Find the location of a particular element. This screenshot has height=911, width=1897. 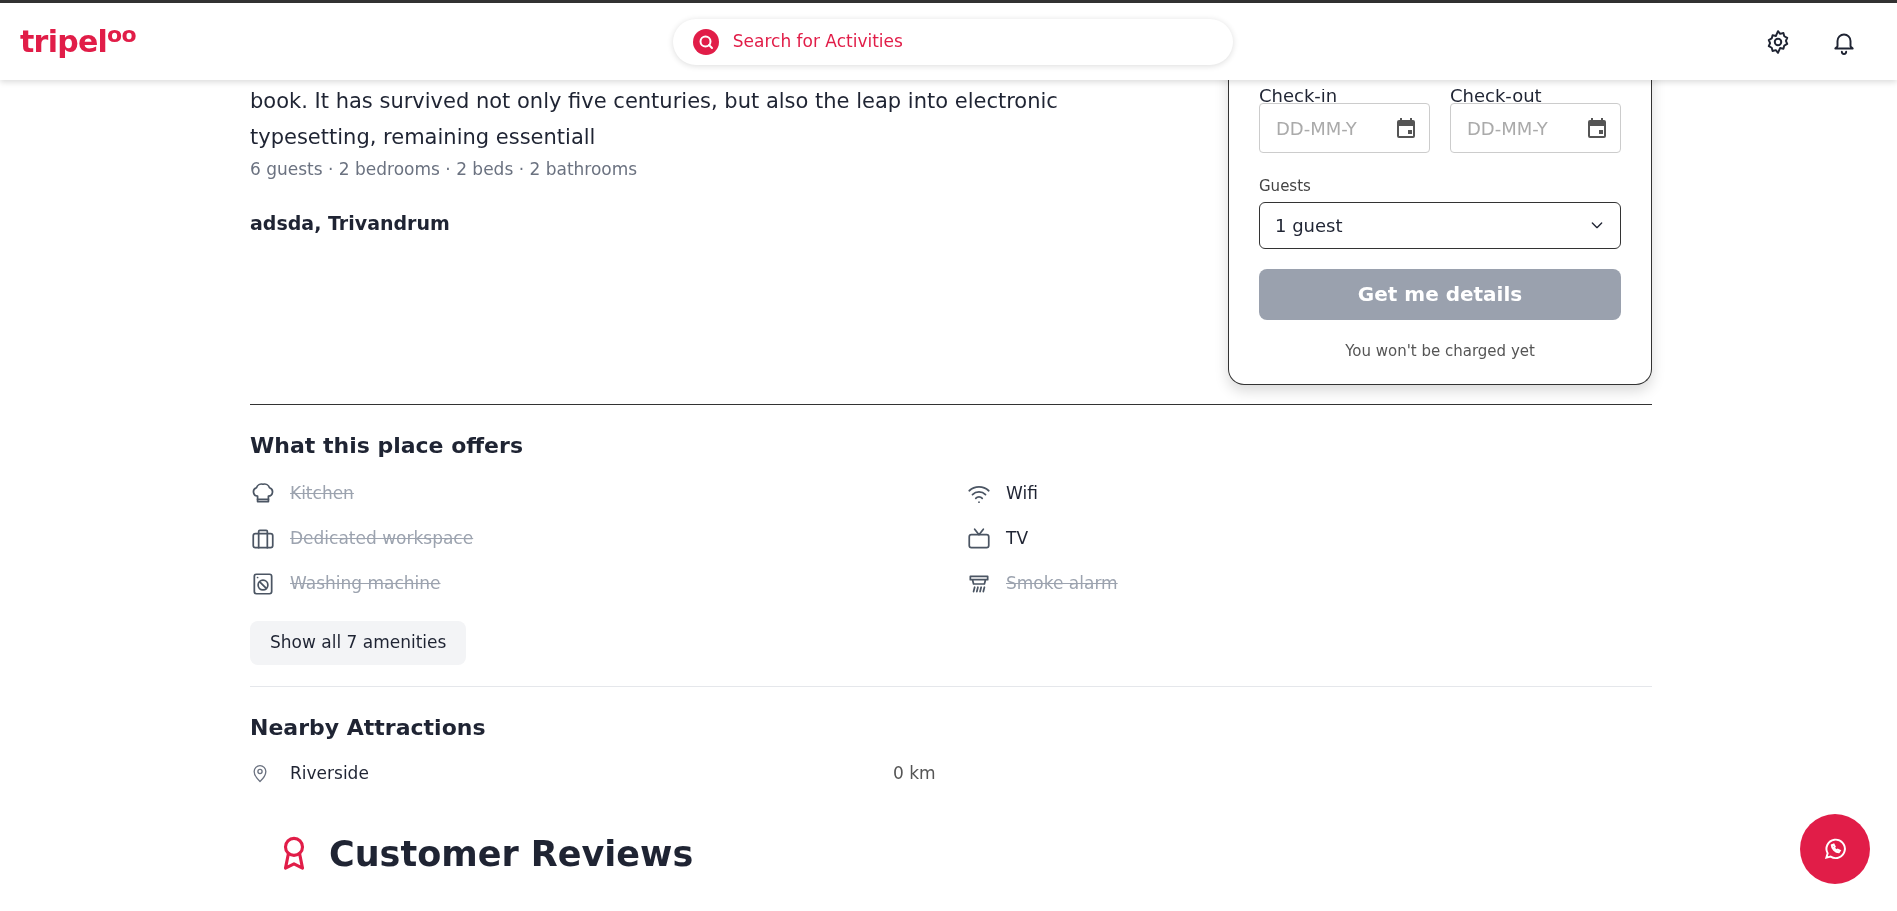

listing-location: adsda, Trivandrum is located at coordinates (350, 223).